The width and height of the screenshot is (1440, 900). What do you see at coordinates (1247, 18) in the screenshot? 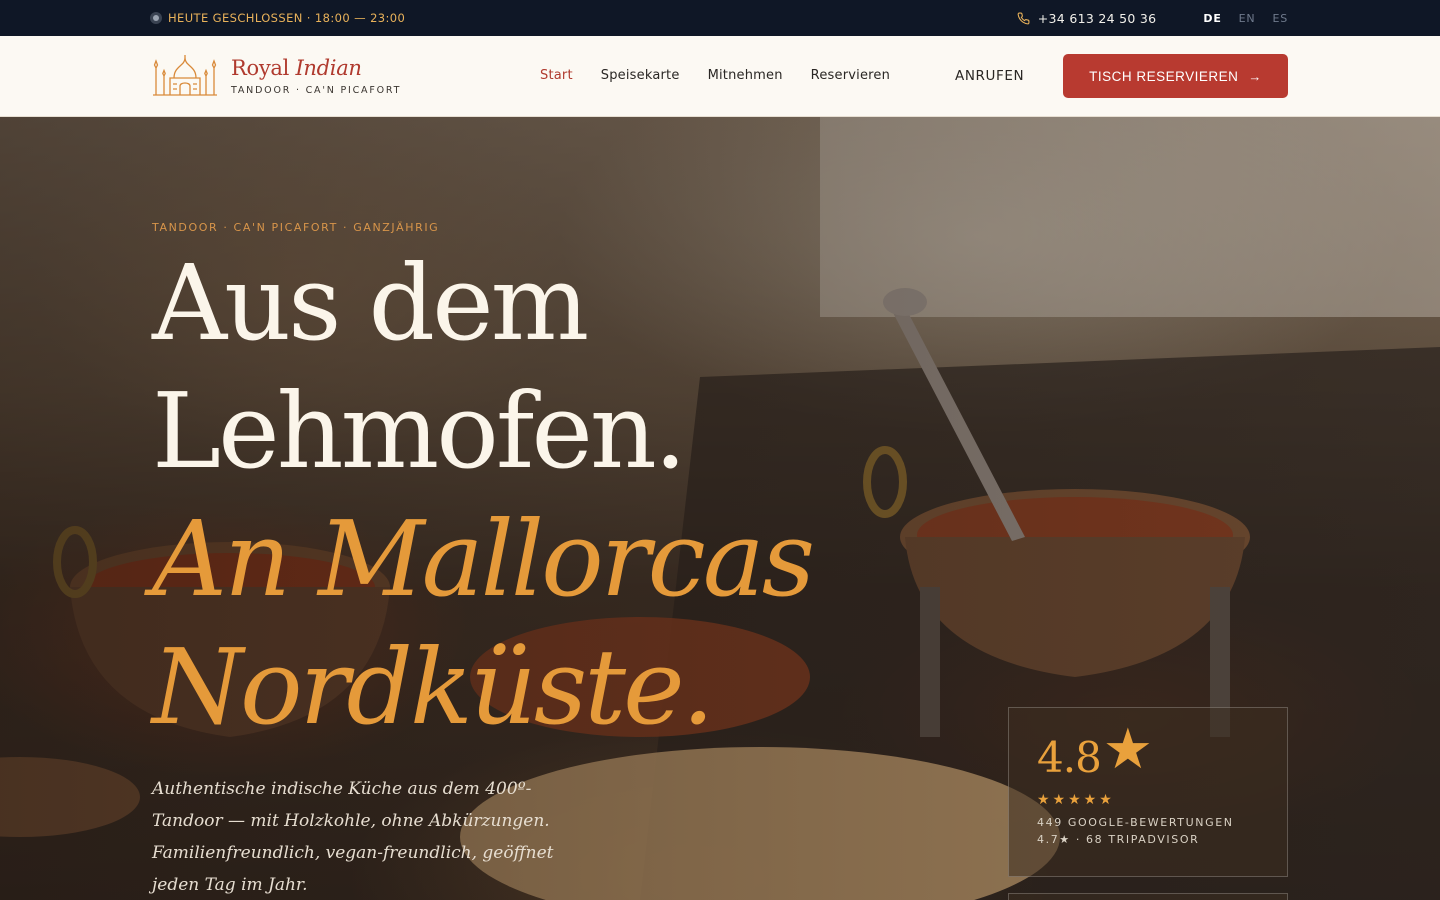
I see `lang-en: EN` at bounding box center [1247, 18].